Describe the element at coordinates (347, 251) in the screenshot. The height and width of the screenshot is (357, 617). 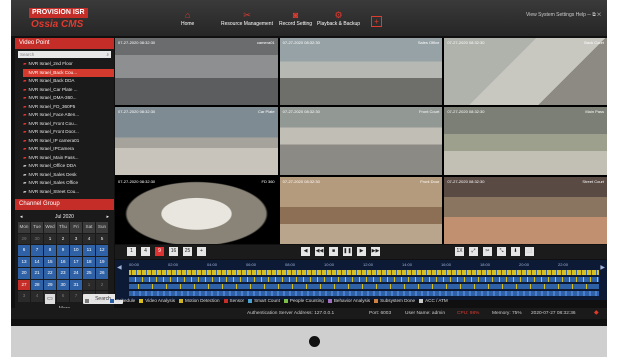
I see `control-button-center: ❚❚` at that location.